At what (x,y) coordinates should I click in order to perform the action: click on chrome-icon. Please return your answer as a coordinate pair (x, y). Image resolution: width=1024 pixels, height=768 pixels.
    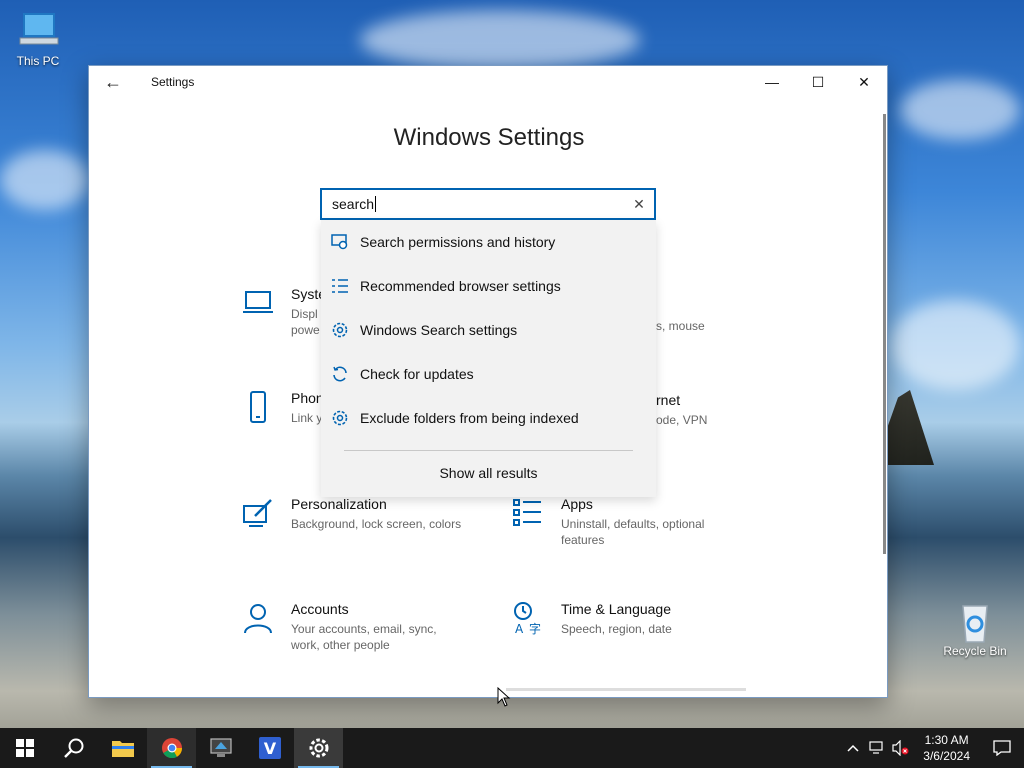
    Looking at the image, I should click on (171, 748).